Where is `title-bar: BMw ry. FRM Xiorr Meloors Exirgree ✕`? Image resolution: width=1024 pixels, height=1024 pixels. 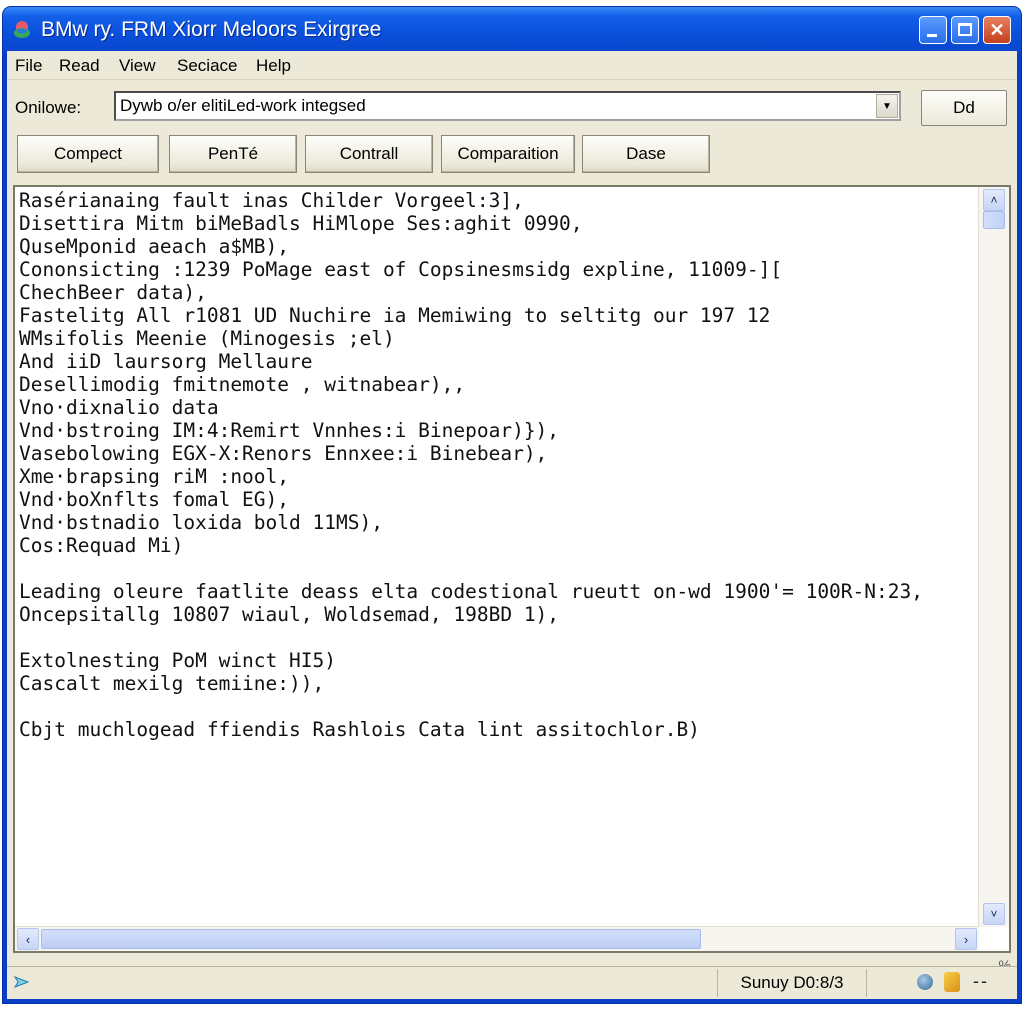 title-bar: BMw ry. FRM Xiorr Meloors Exirgree ✕ is located at coordinates (512, 29).